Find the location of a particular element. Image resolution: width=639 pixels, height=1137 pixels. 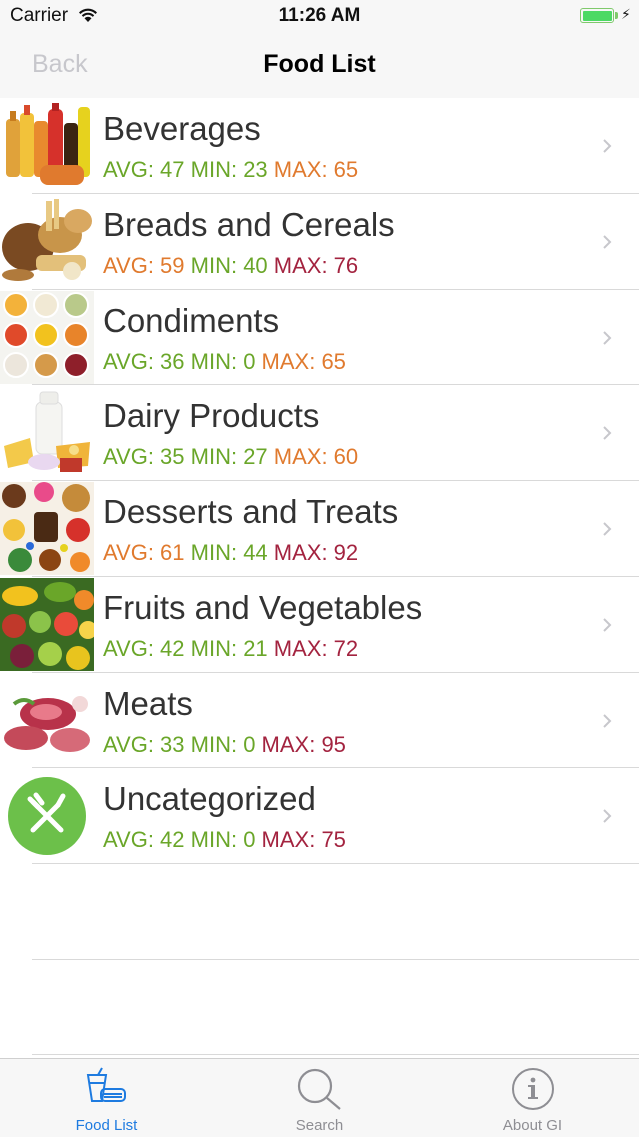

dairy-thumbnail is located at coordinates (47, 433).